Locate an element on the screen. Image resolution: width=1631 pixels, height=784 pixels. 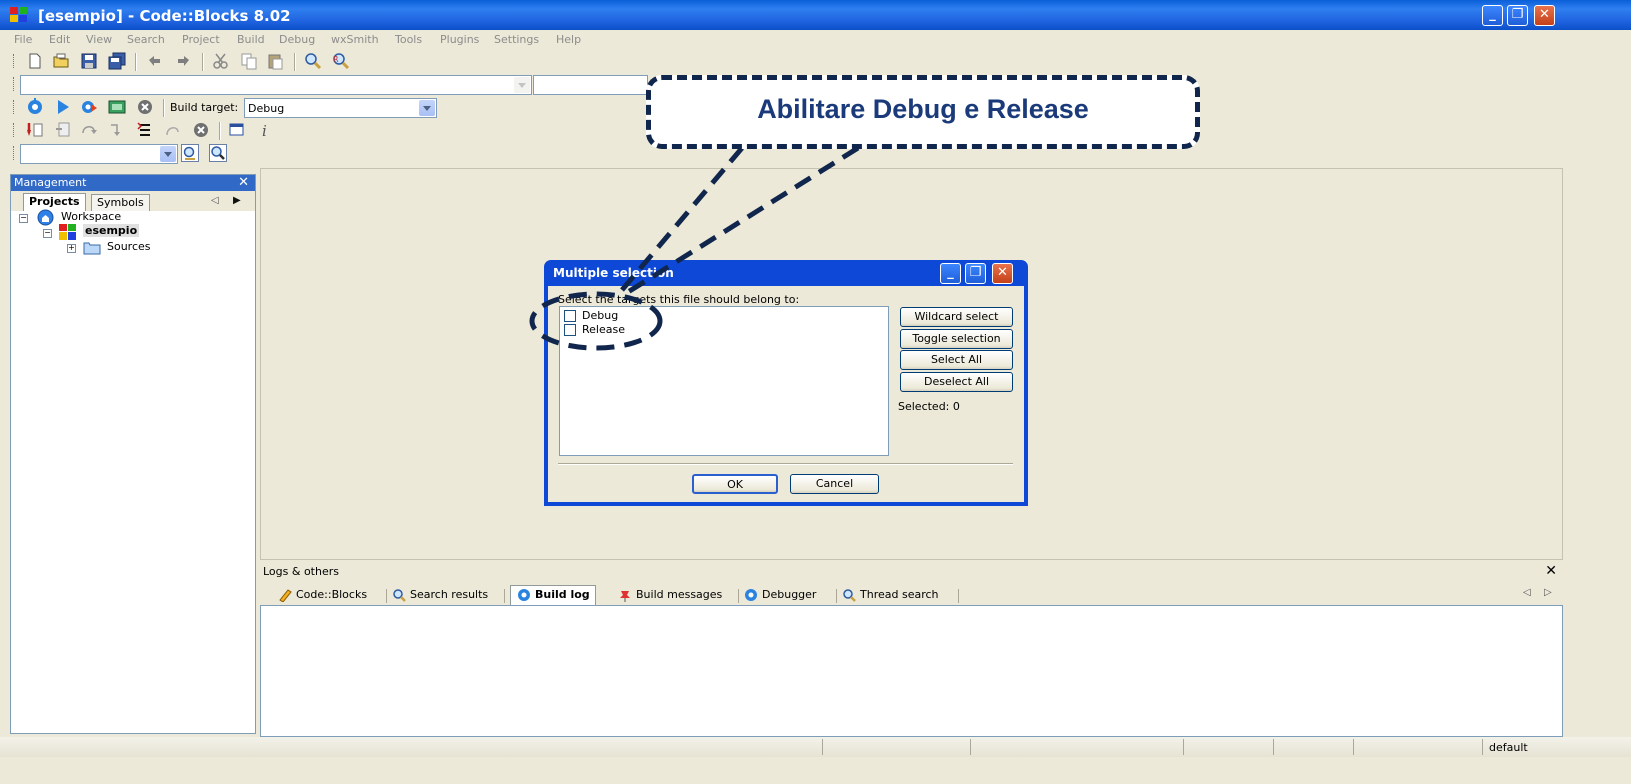
stop-debugger-icon is located at coordinates (201, 130).